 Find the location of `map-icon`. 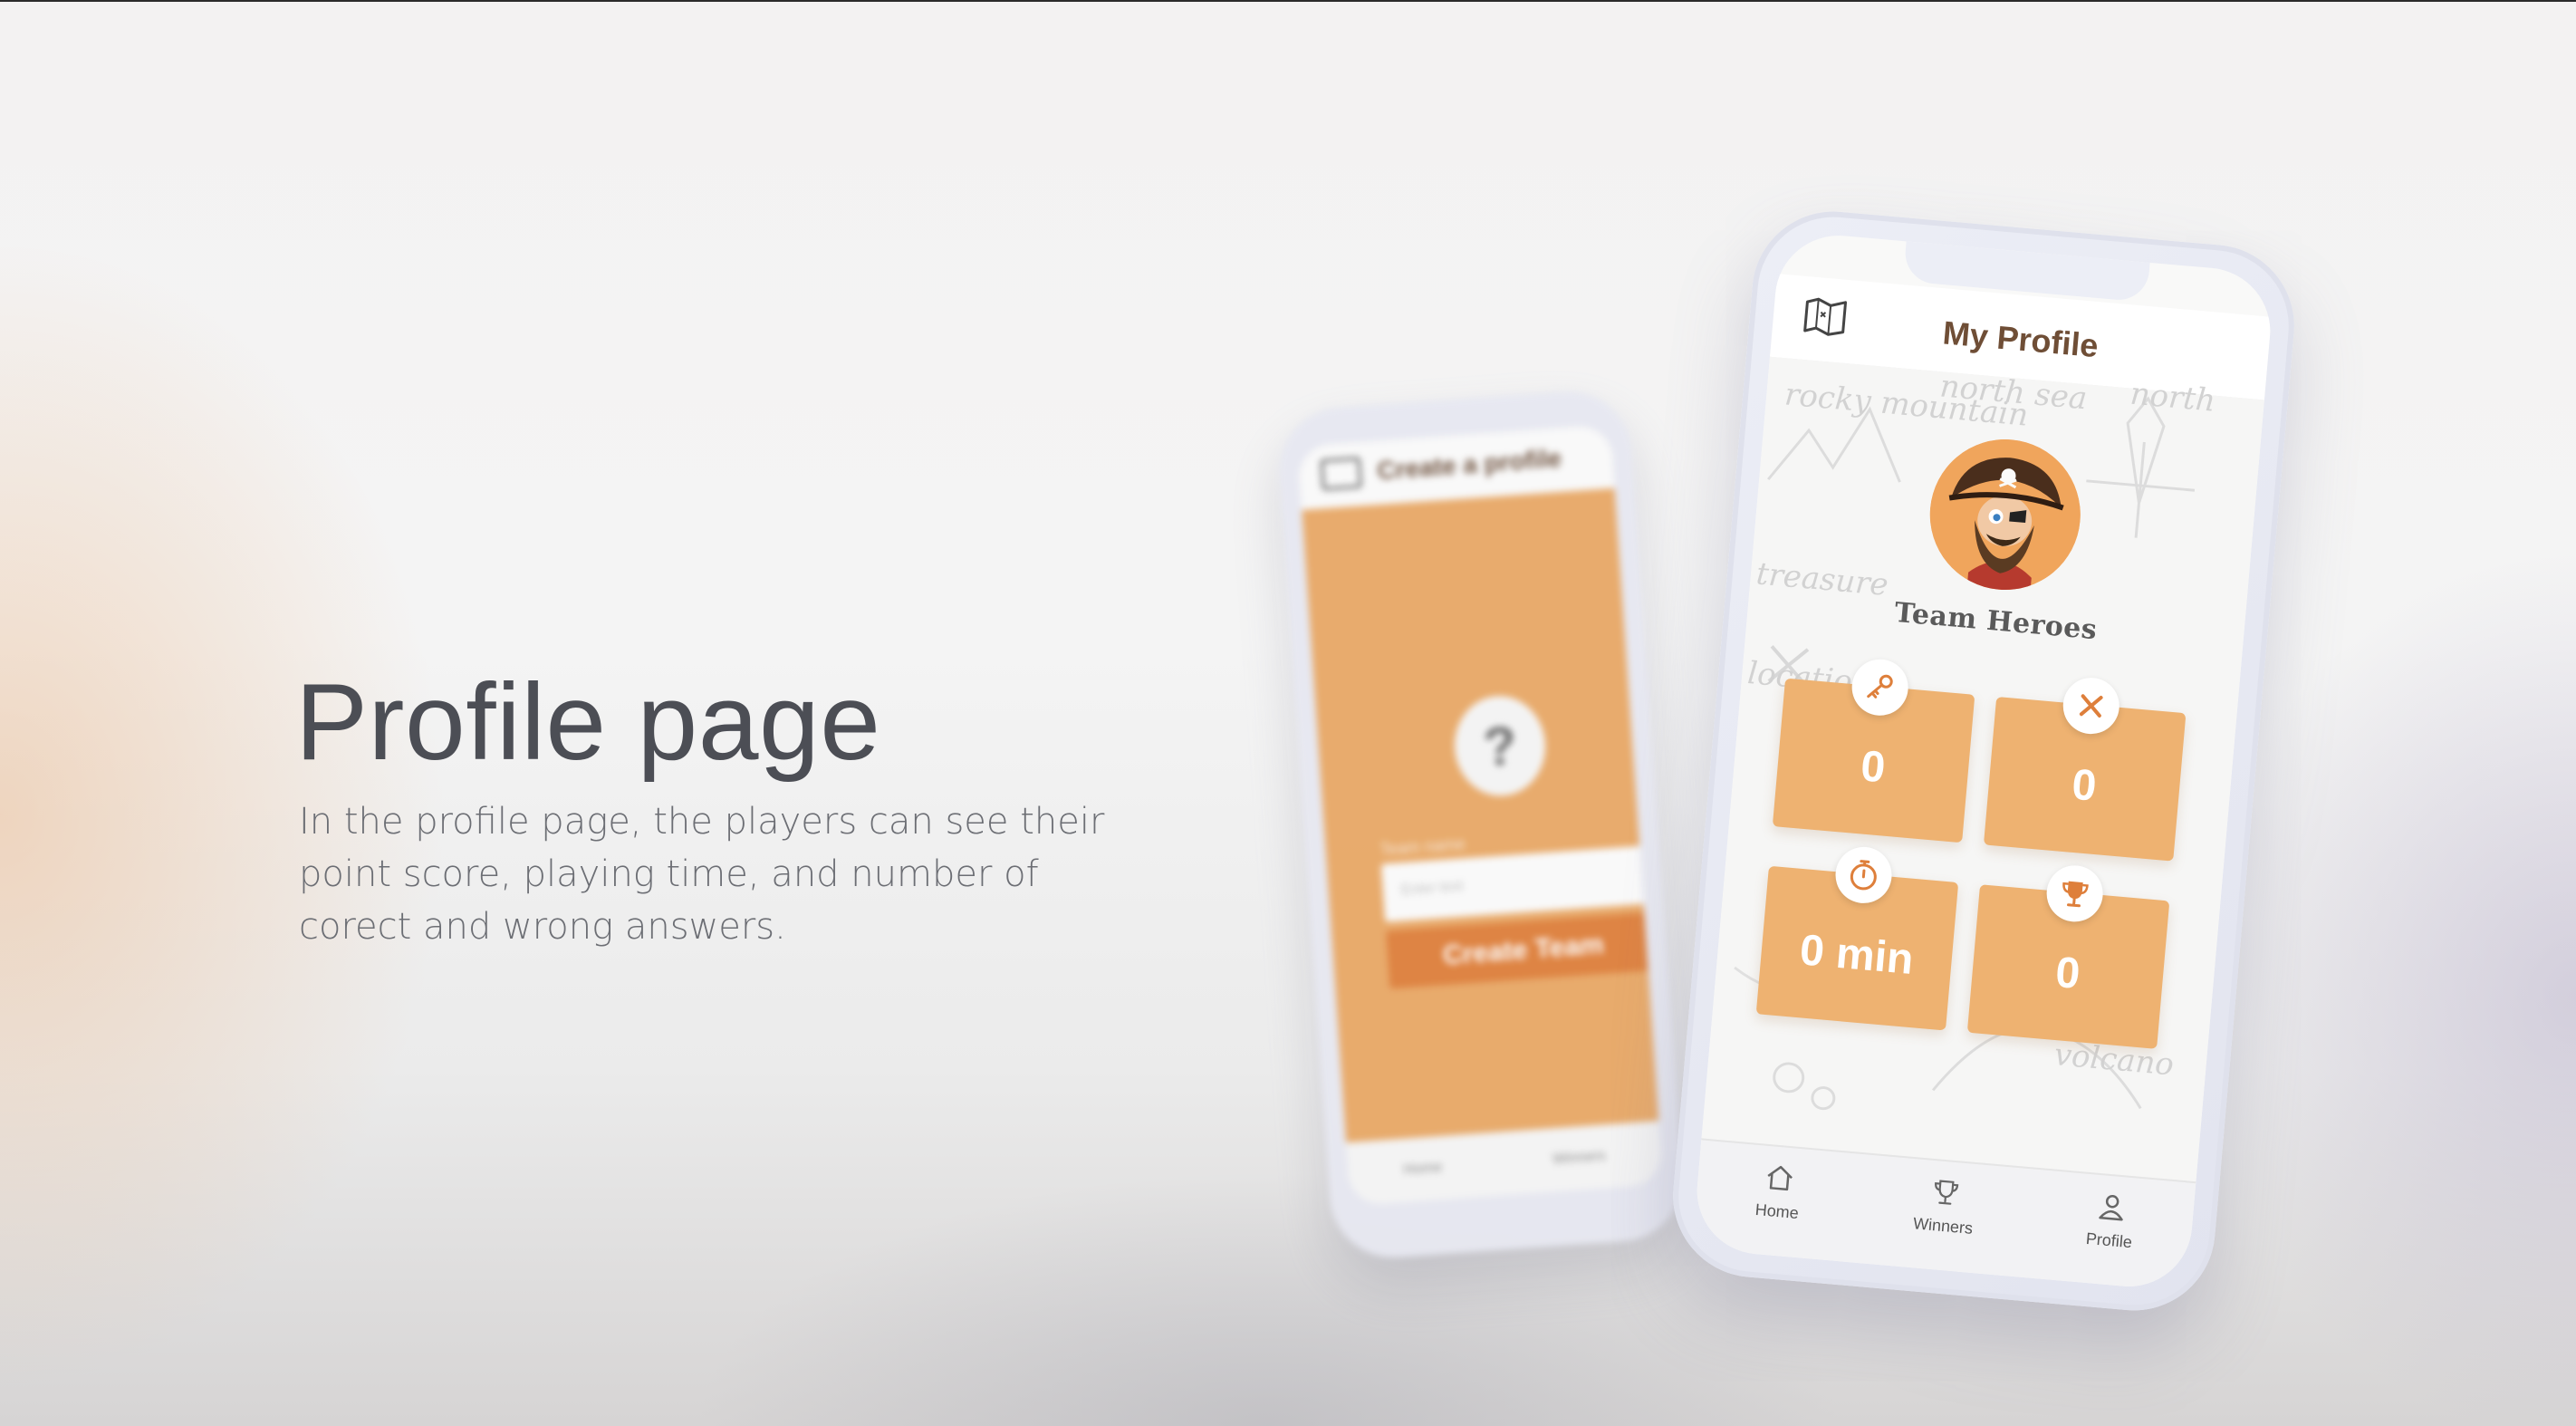

map-icon is located at coordinates (1341, 474).